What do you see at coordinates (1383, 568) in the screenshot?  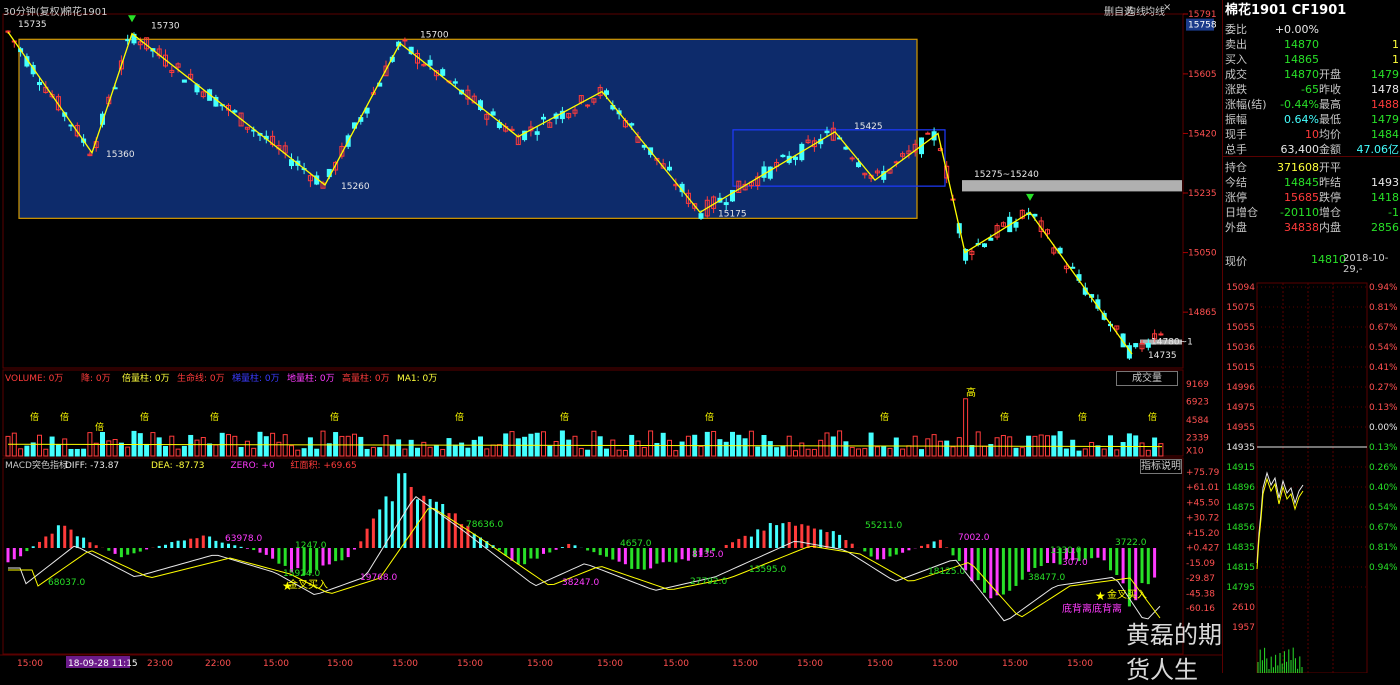 I see `mini-right-label: 0.94%` at bounding box center [1383, 568].